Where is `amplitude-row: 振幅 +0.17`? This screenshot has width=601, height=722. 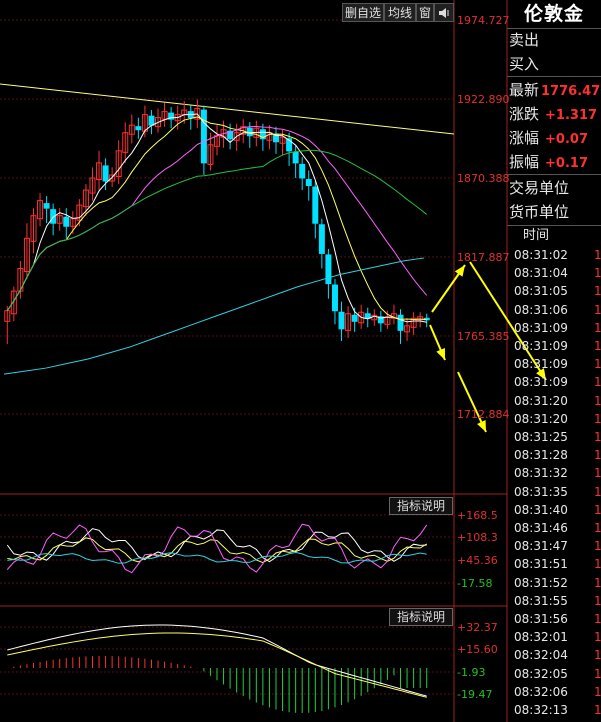 amplitude-row: 振幅 +0.17 is located at coordinates (548, 162).